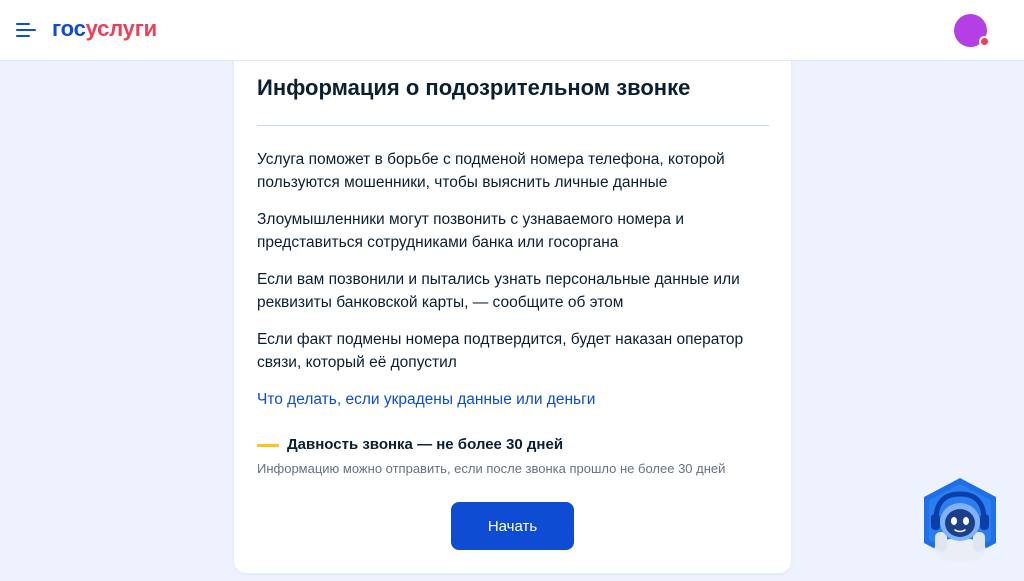 The height and width of the screenshot is (581, 1024). Describe the element at coordinates (984, 41) in the screenshot. I see `notification-dot` at that location.